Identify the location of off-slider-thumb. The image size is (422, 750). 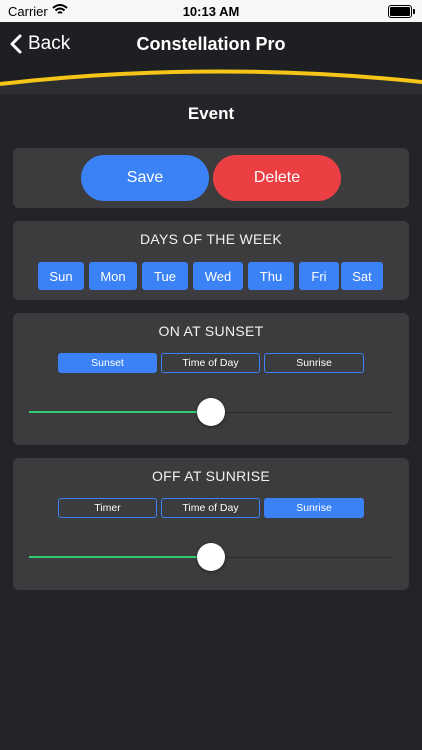
(211, 557).